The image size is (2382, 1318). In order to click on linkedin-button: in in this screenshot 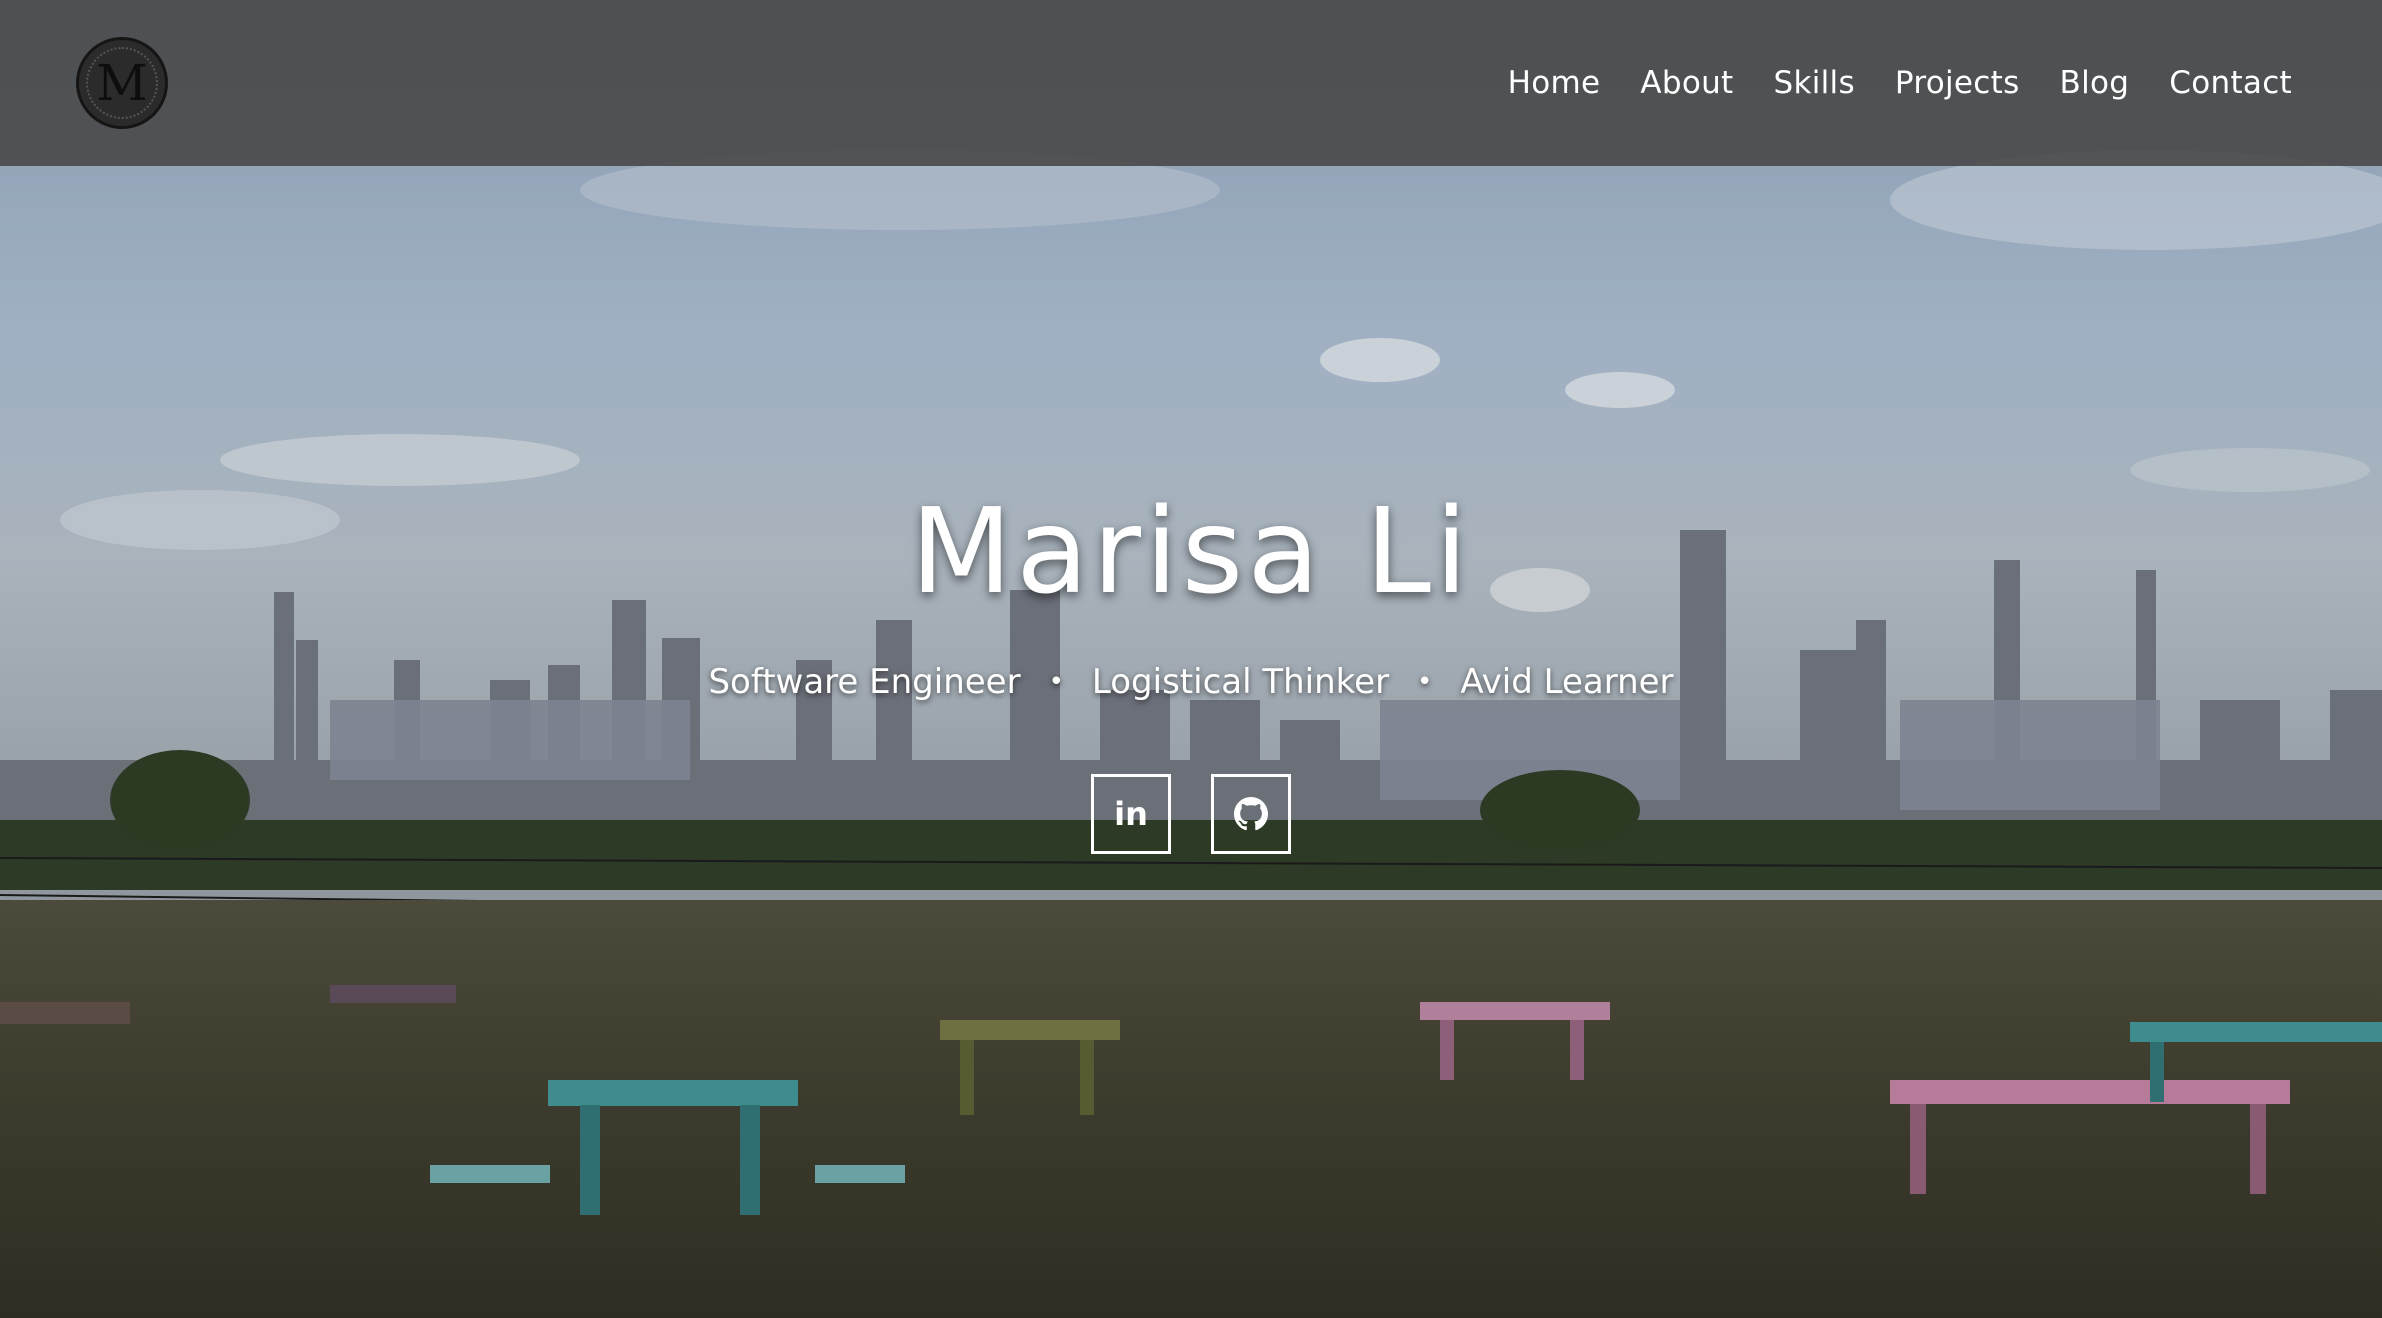, I will do `click(1131, 814)`.